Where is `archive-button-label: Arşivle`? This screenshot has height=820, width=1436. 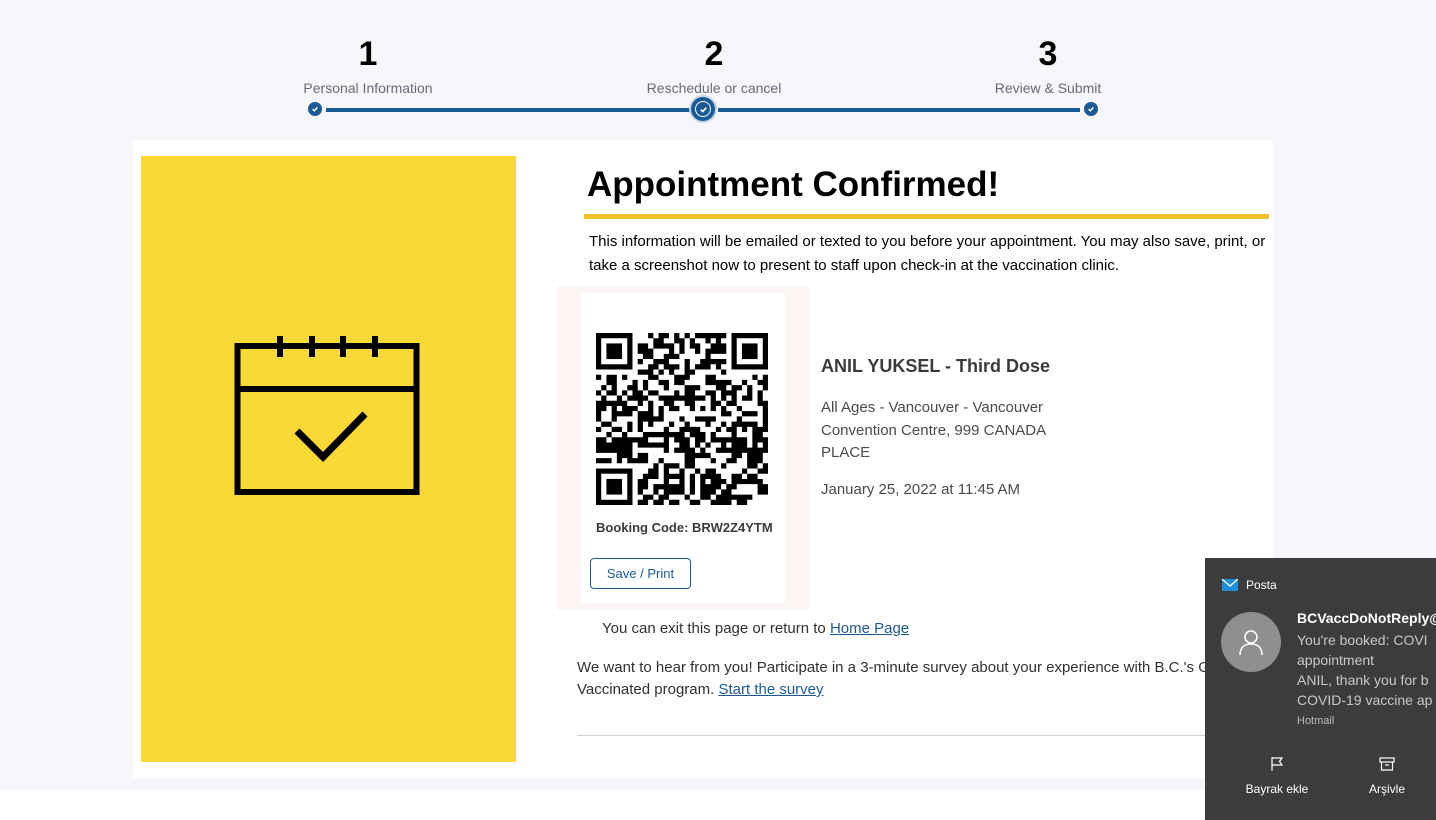 archive-button-label: Arşivle is located at coordinates (1386, 789).